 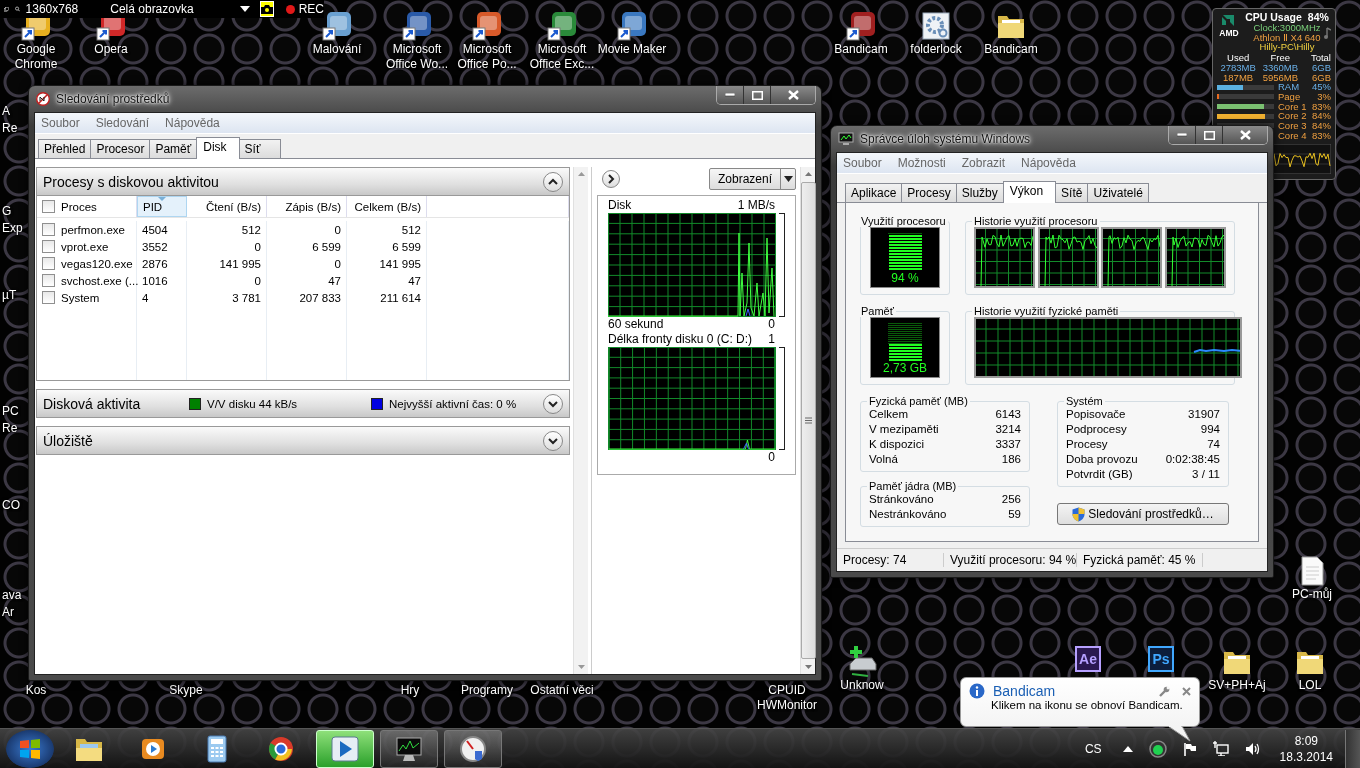 What do you see at coordinates (1220, 748) in the screenshot?
I see `network-icon` at bounding box center [1220, 748].